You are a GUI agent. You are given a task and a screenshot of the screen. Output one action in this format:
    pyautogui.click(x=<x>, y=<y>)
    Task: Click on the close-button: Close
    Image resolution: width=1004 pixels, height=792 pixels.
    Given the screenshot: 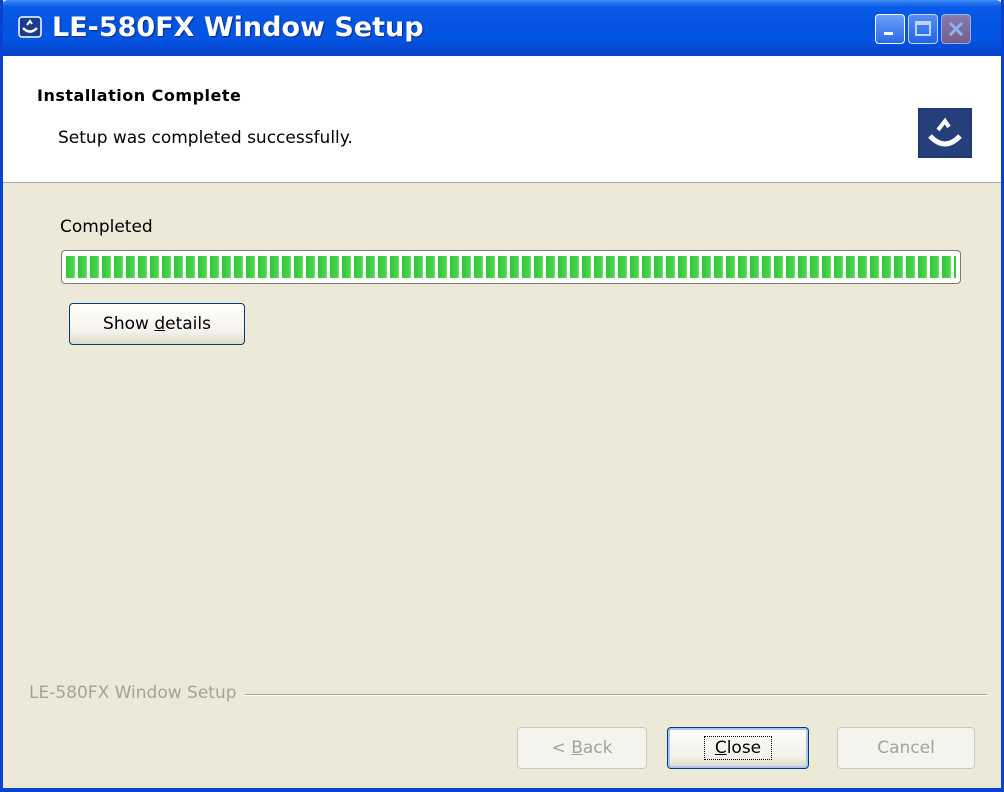 What is the action you would take?
    pyautogui.click(x=738, y=748)
    